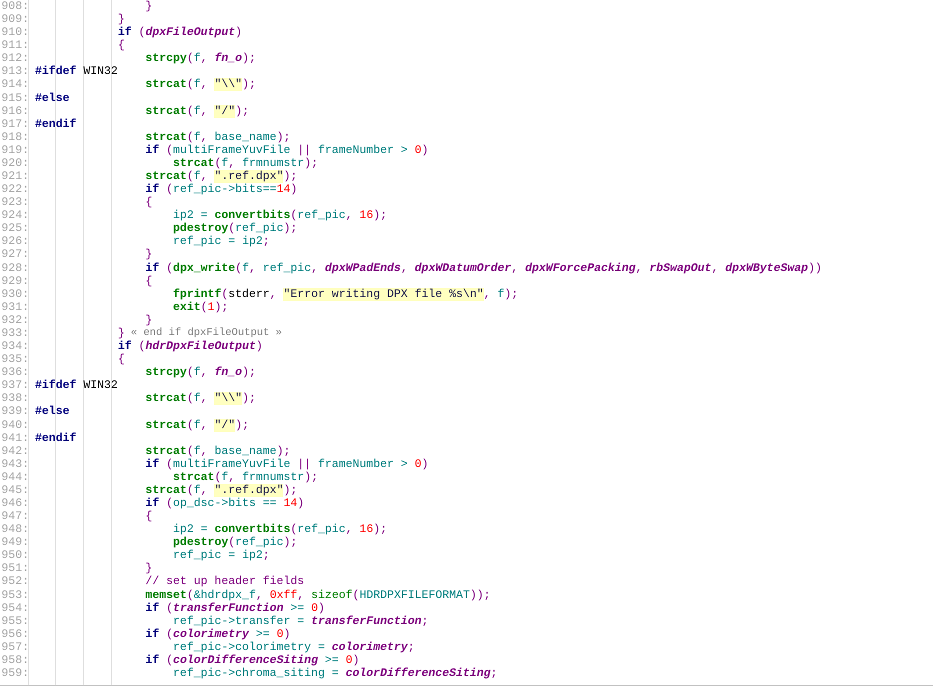 This screenshot has width=933, height=688. I want to click on line-number: 911:, so click(14, 45).